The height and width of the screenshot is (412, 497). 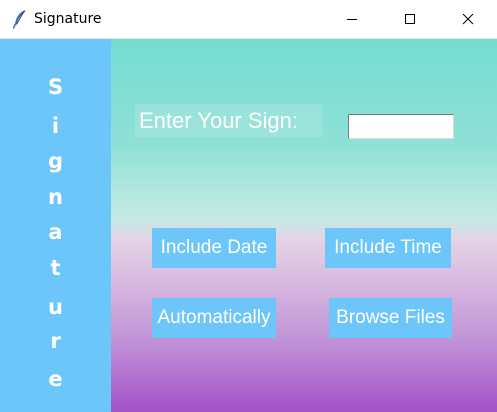 I want to click on sidebar-letter: u, so click(x=55, y=307).